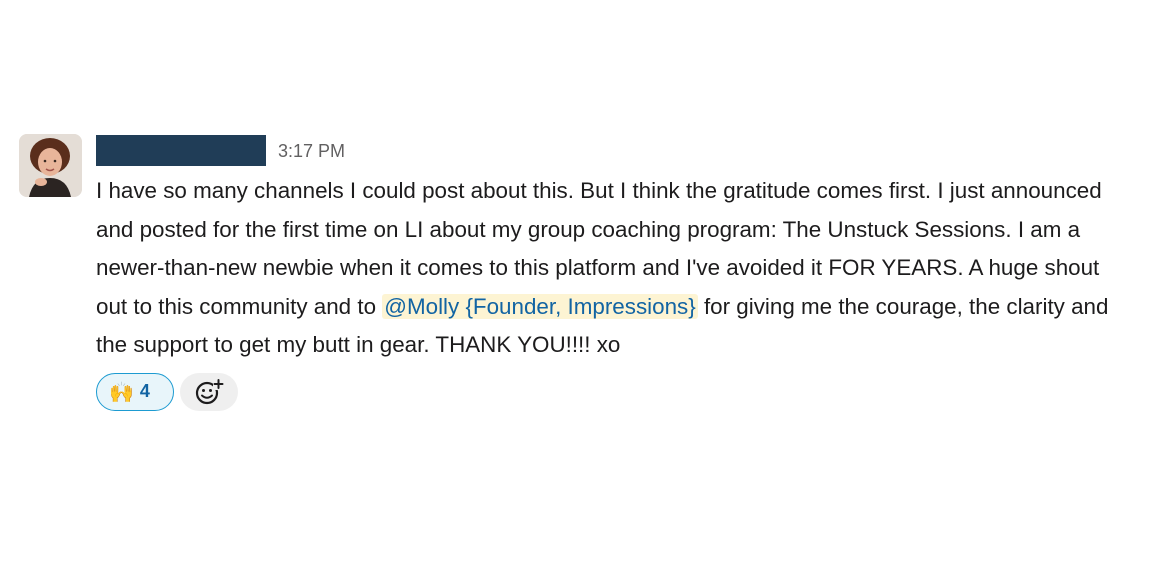 Image resolution: width=1170 pixels, height=572 pixels. I want to click on reactions-bar: 🙌 4, so click(625, 391).